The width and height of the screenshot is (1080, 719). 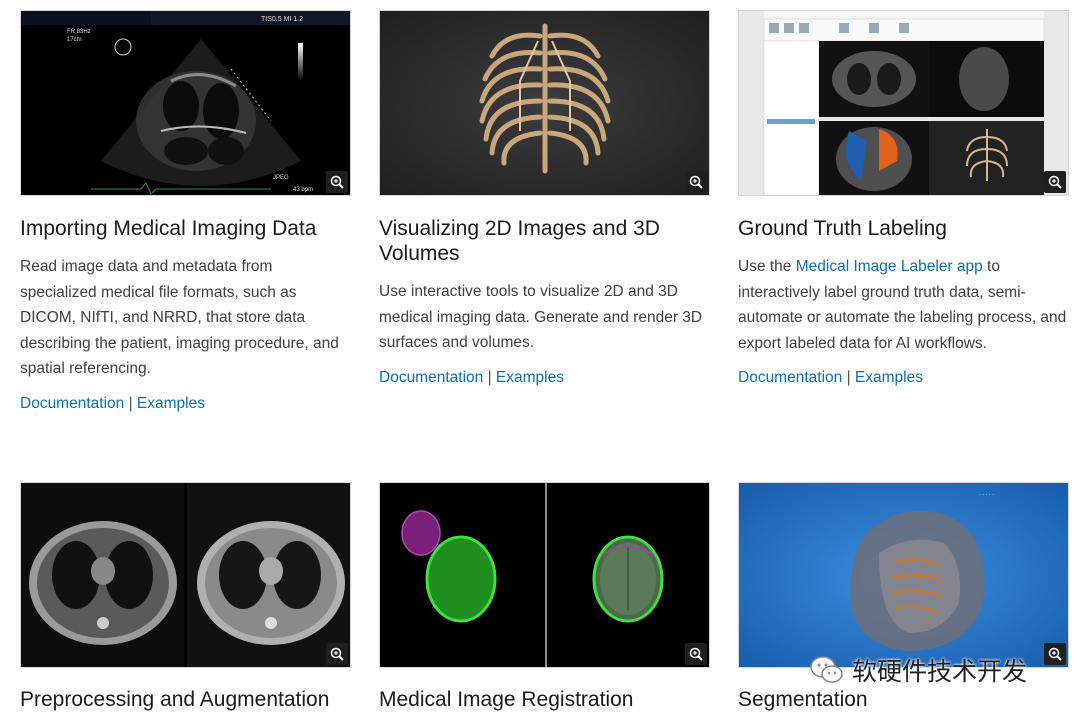 I want to click on format-label: JPEG, so click(x=281, y=178).